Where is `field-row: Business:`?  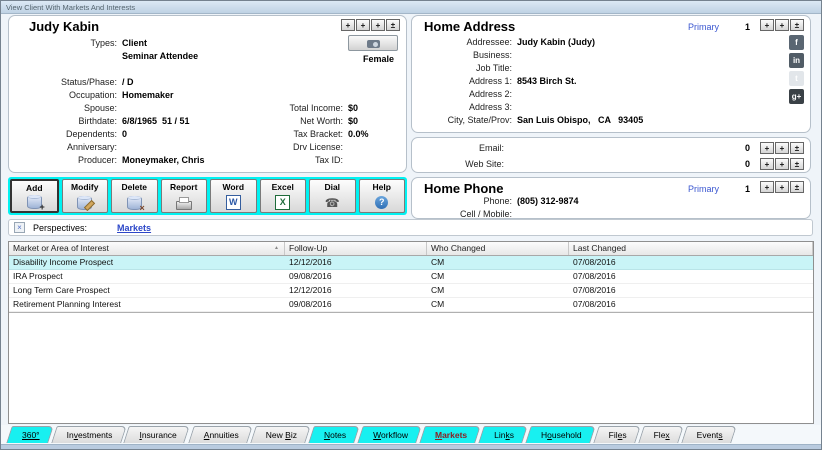
field-row: Business: is located at coordinates (611, 55).